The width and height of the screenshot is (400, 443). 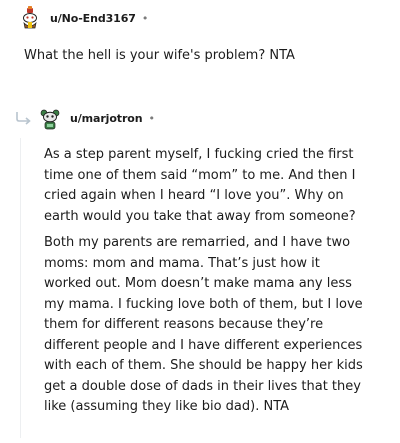 What do you see at coordinates (93, 18) in the screenshot?
I see `username: u/No-End3167` at bounding box center [93, 18].